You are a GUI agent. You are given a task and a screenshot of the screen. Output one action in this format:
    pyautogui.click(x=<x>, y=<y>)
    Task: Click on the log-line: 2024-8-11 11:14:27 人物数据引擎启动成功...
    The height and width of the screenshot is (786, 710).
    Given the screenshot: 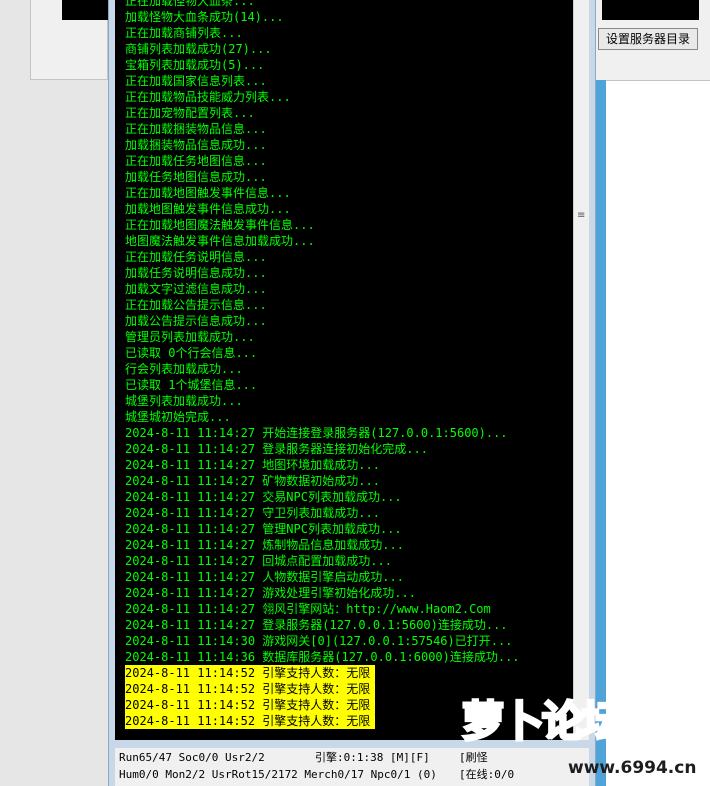 What is the action you would take?
    pyautogui.click(x=264, y=577)
    